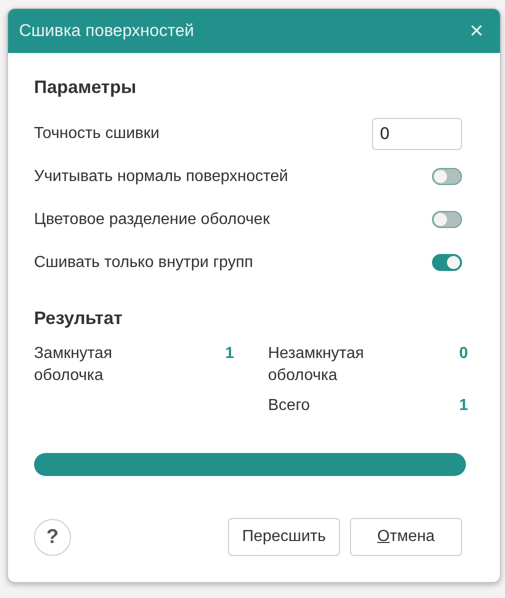 The height and width of the screenshot is (598, 505). I want to click on section-heading: Параметры, so click(86, 87).